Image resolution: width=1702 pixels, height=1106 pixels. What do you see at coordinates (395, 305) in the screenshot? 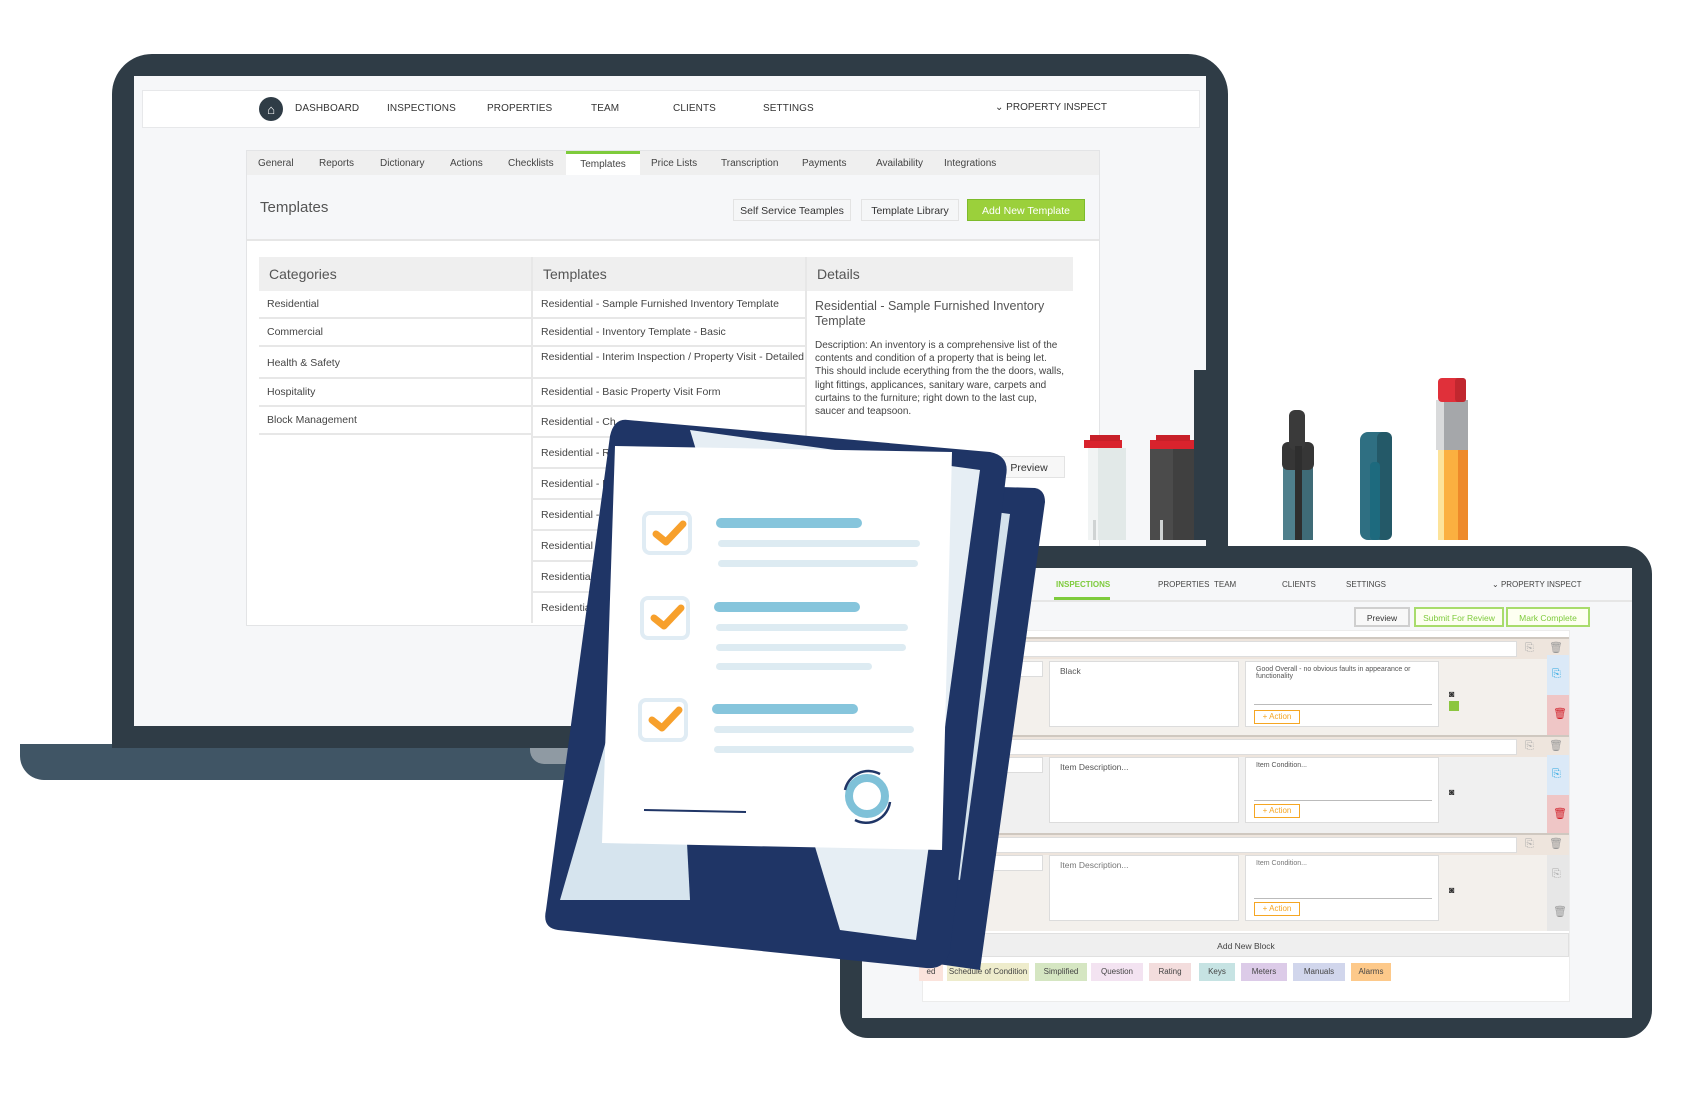
I see `category-item: Residential` at bounding box center [395, 305].